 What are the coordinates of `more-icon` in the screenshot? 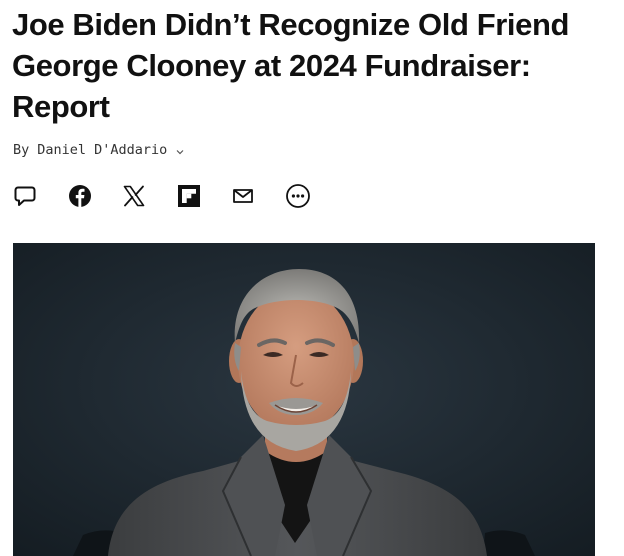 It's located at (297, 196).